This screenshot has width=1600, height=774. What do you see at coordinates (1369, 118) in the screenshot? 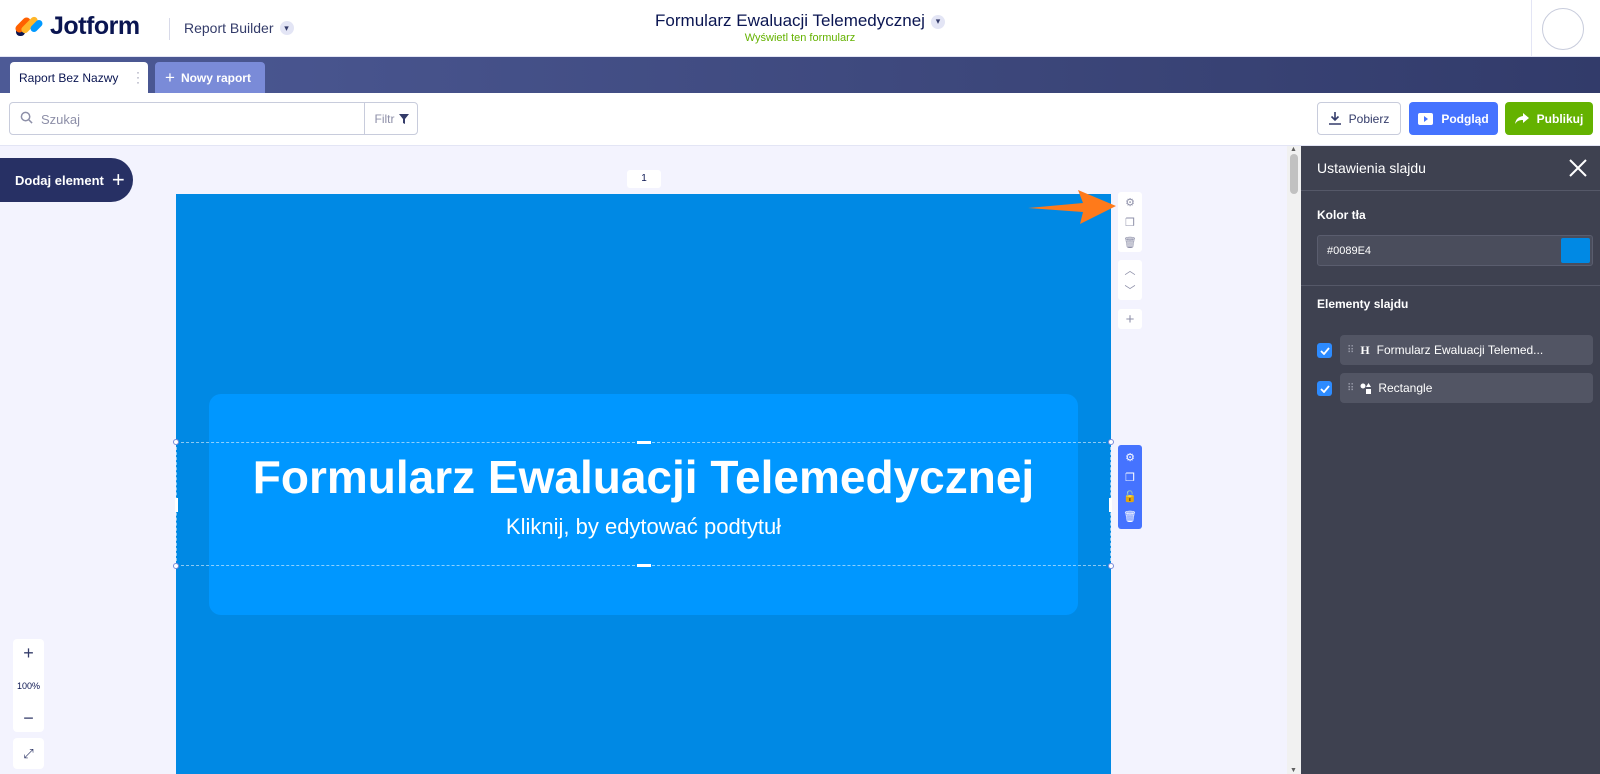
I see `download-label: Pobierz` at bounding box center [1369, 118].